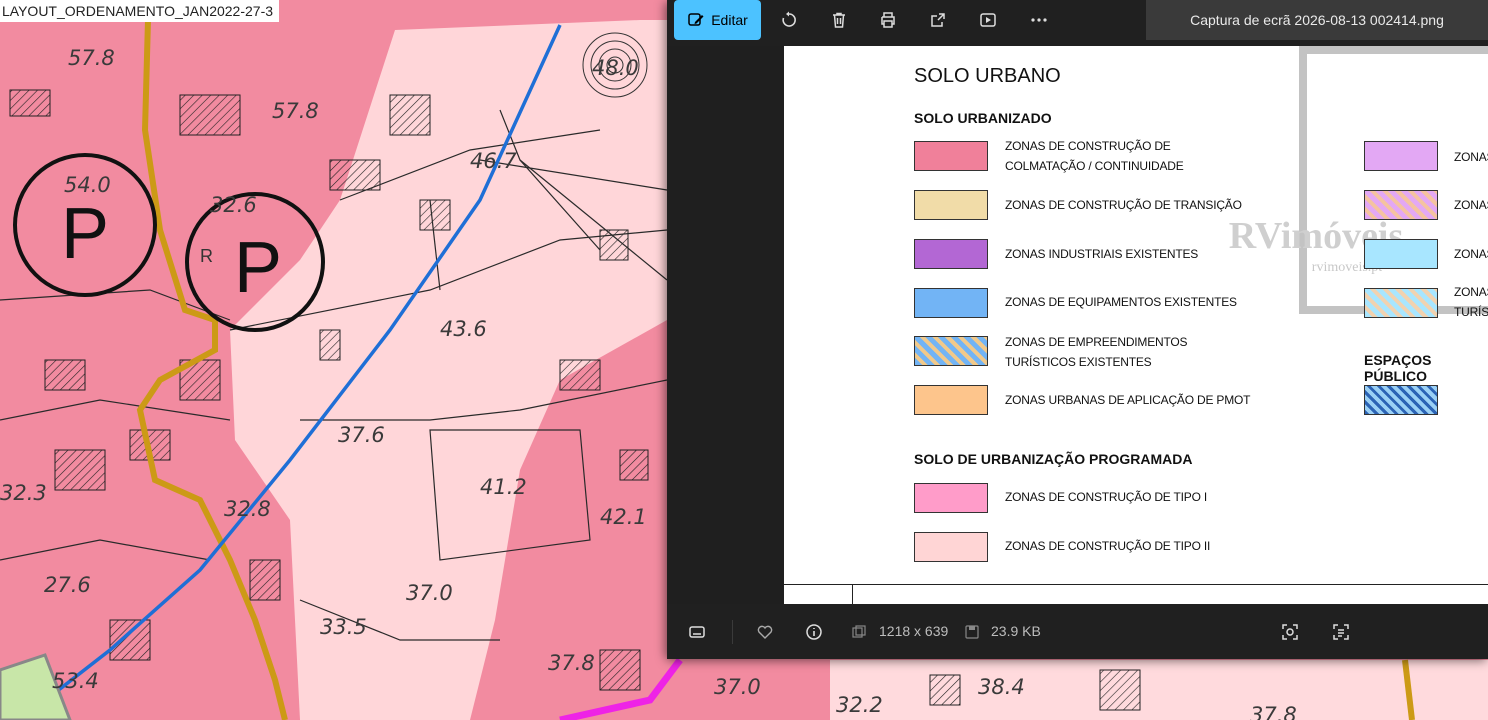 The height and width of the screenshot is (720, 1488). I want to click on legend-main-title: SOLO URBANO, so click(987, 76).